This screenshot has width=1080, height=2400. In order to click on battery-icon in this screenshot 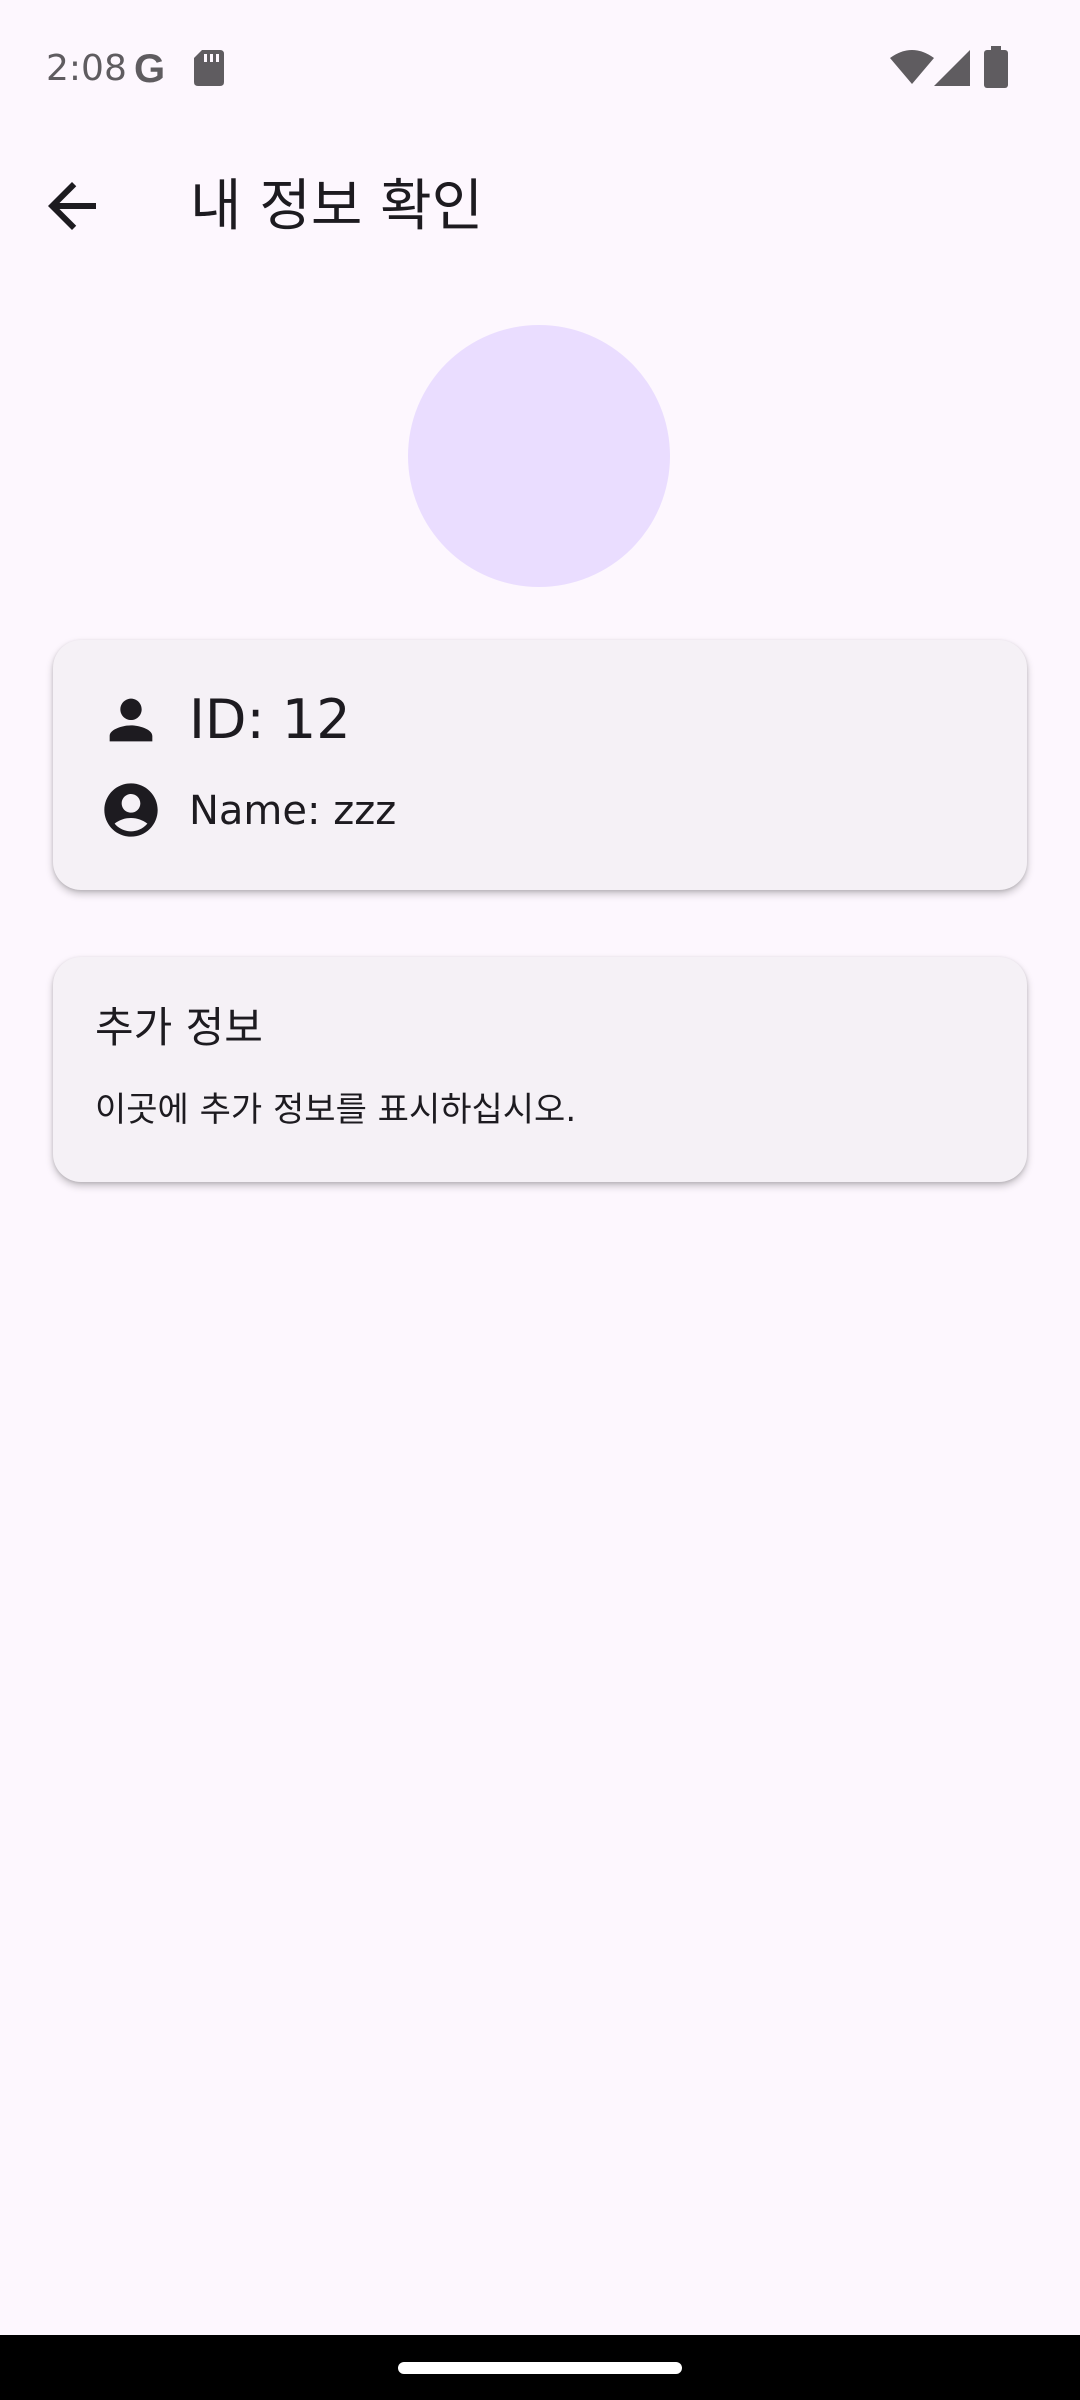, I will do `click(996, 67)`.